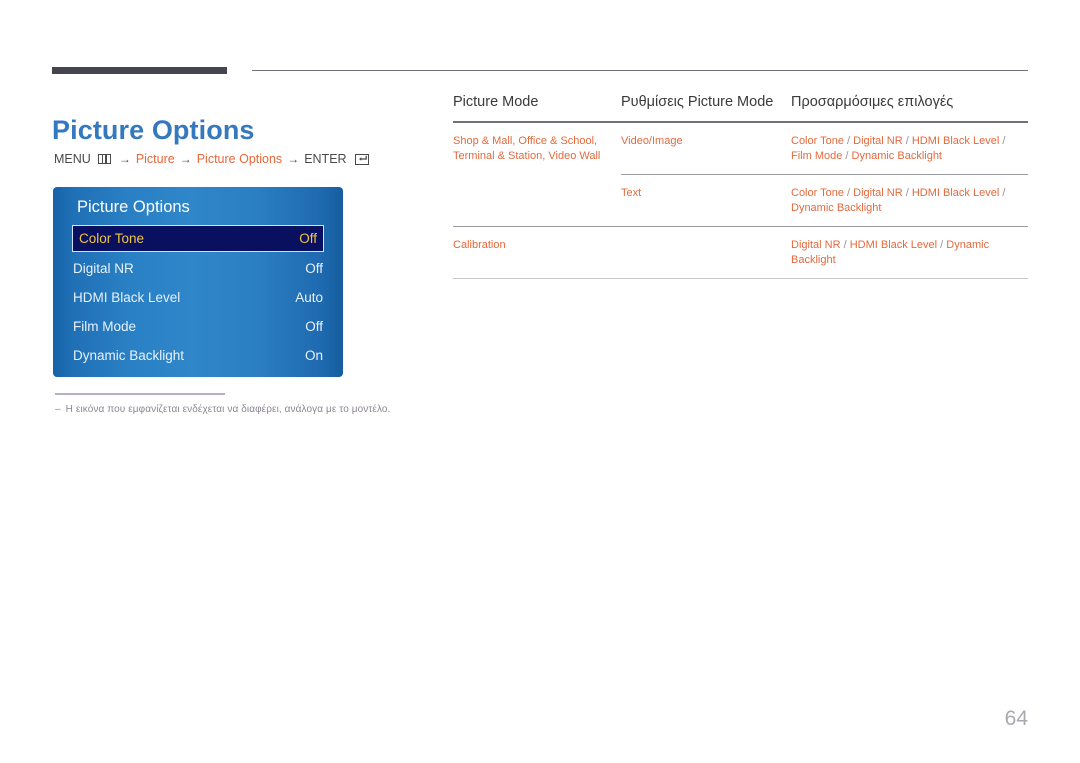 The image size is (1080, 763). I want to click on page-title: Picture Options, so click(153, 130).